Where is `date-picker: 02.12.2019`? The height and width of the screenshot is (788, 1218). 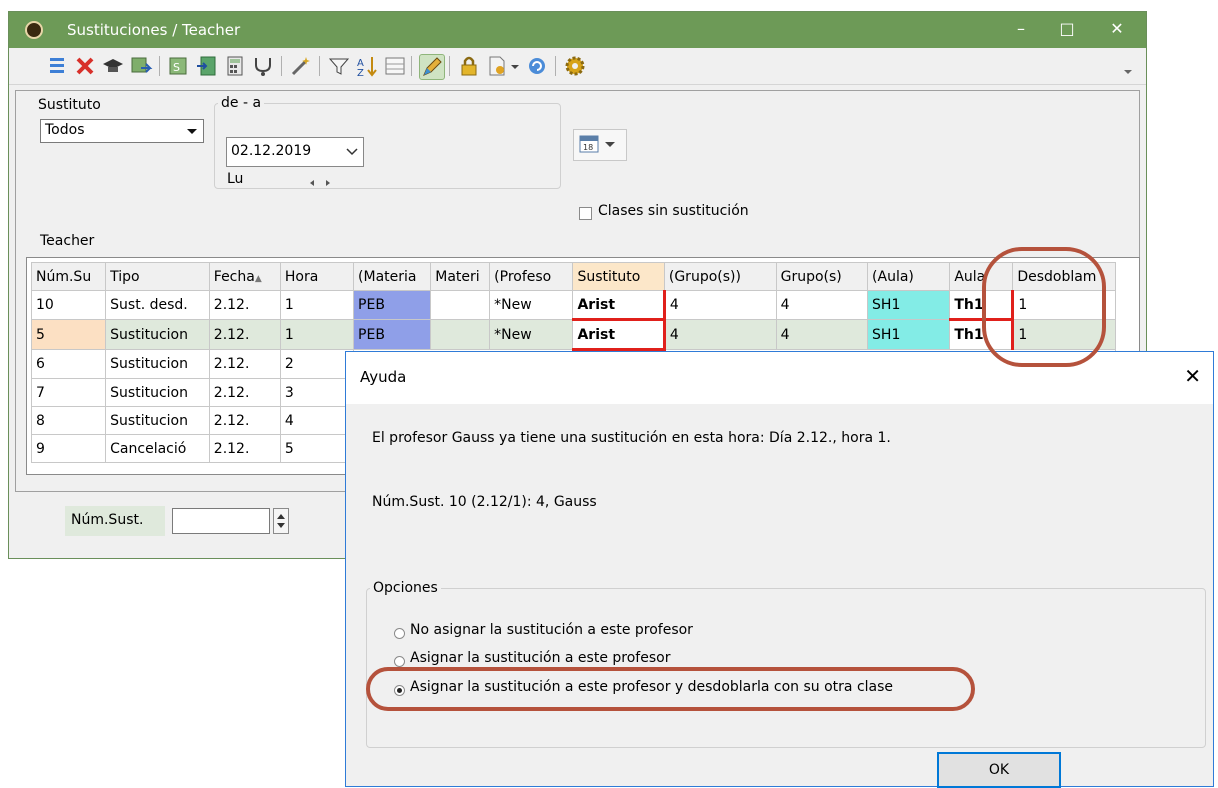 date-picker: 02.12.2019 is located at coordinates (295, 152).